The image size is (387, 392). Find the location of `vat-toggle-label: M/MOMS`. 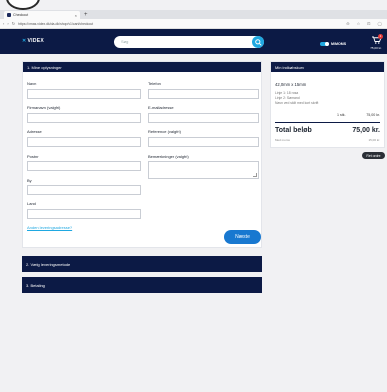

vat-toggle-label: M/MOMS is located at coordinates (339, 44).